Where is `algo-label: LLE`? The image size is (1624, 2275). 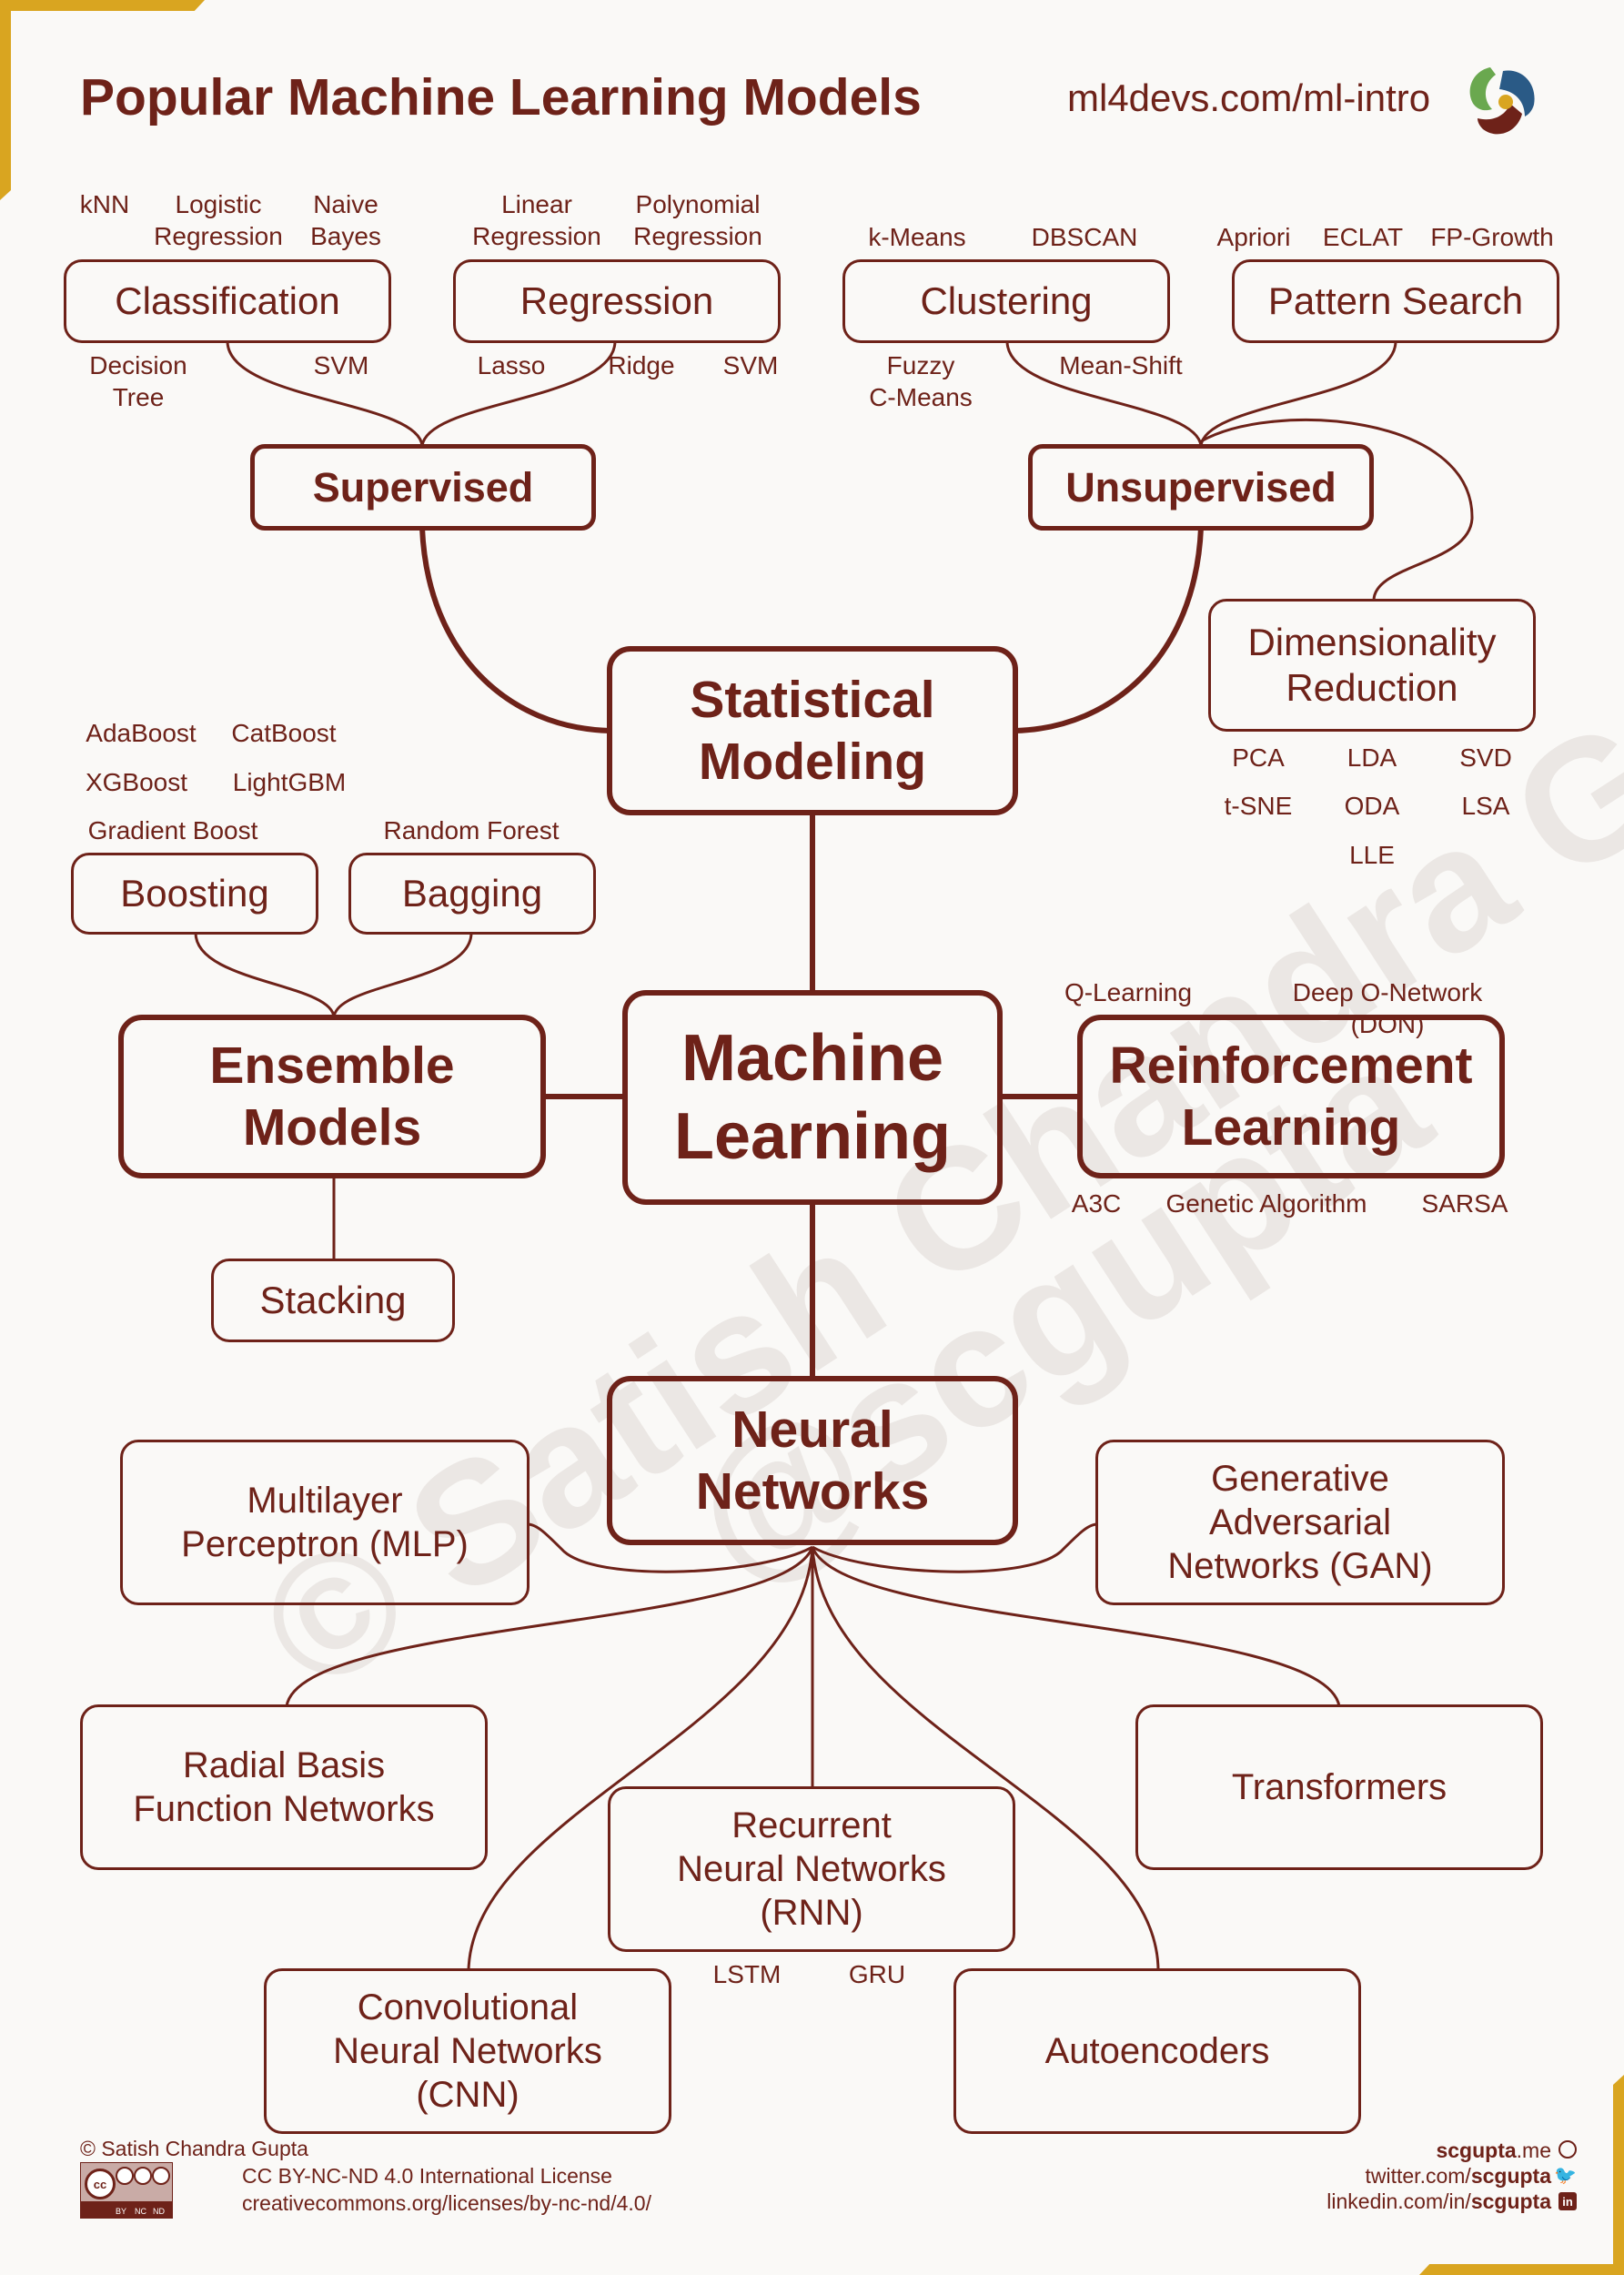
algo-label: LLE is located at coordinates (1372, 855).